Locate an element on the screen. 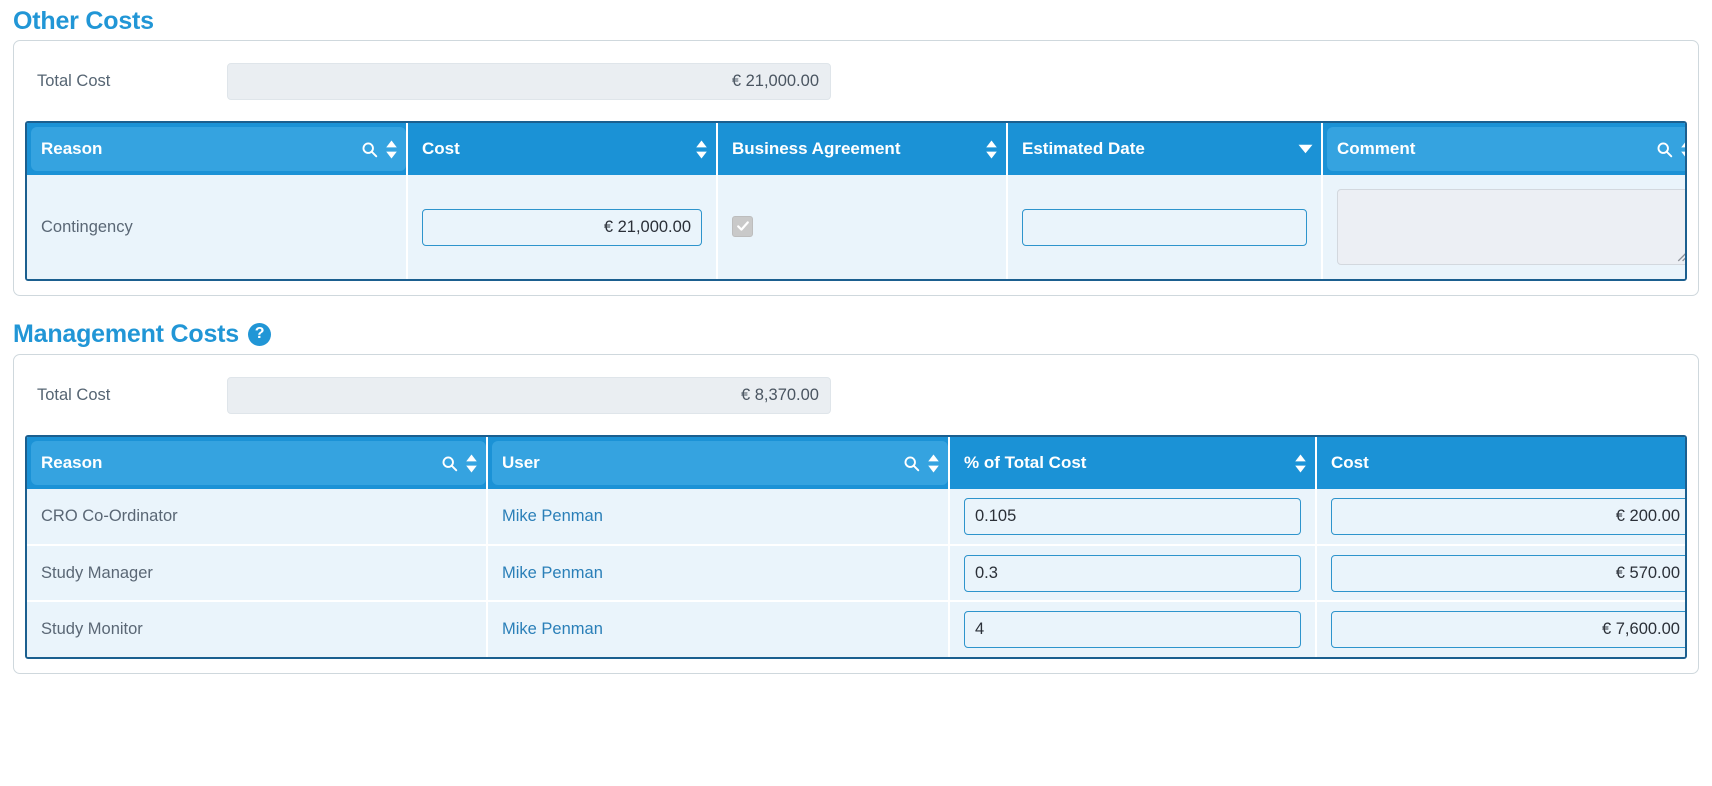 The image size is (1712, 786). cell-reason: Study Monitor is located at coordinates (257, 628).